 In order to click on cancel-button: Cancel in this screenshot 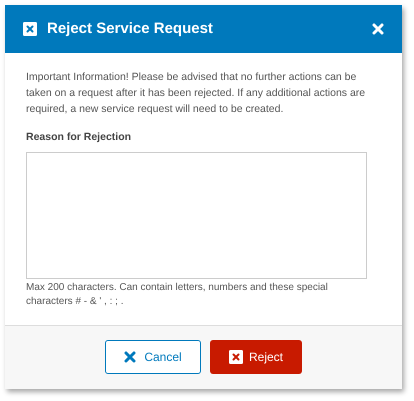, I will do `click(153, 357)`.